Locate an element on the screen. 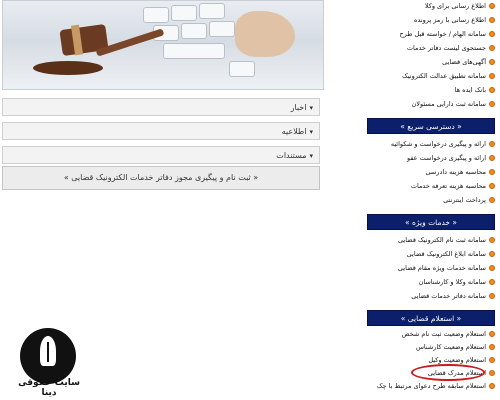  sidebar-item: ارائه و پیگیری درخواست عفو is located at coordinates (431, 158).